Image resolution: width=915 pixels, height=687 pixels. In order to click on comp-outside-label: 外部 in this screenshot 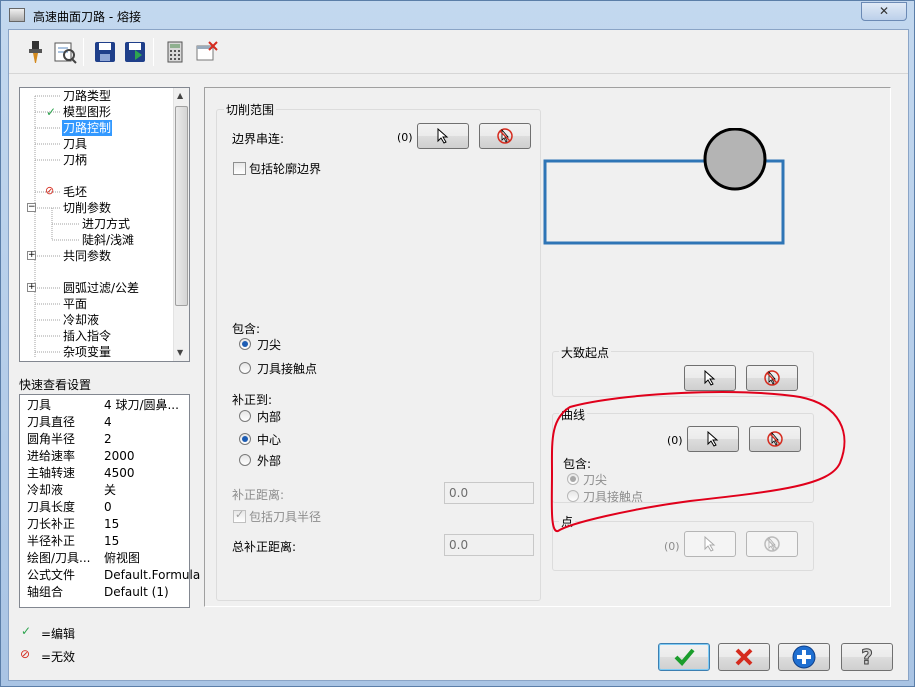, I will do `click(269, 461)`.